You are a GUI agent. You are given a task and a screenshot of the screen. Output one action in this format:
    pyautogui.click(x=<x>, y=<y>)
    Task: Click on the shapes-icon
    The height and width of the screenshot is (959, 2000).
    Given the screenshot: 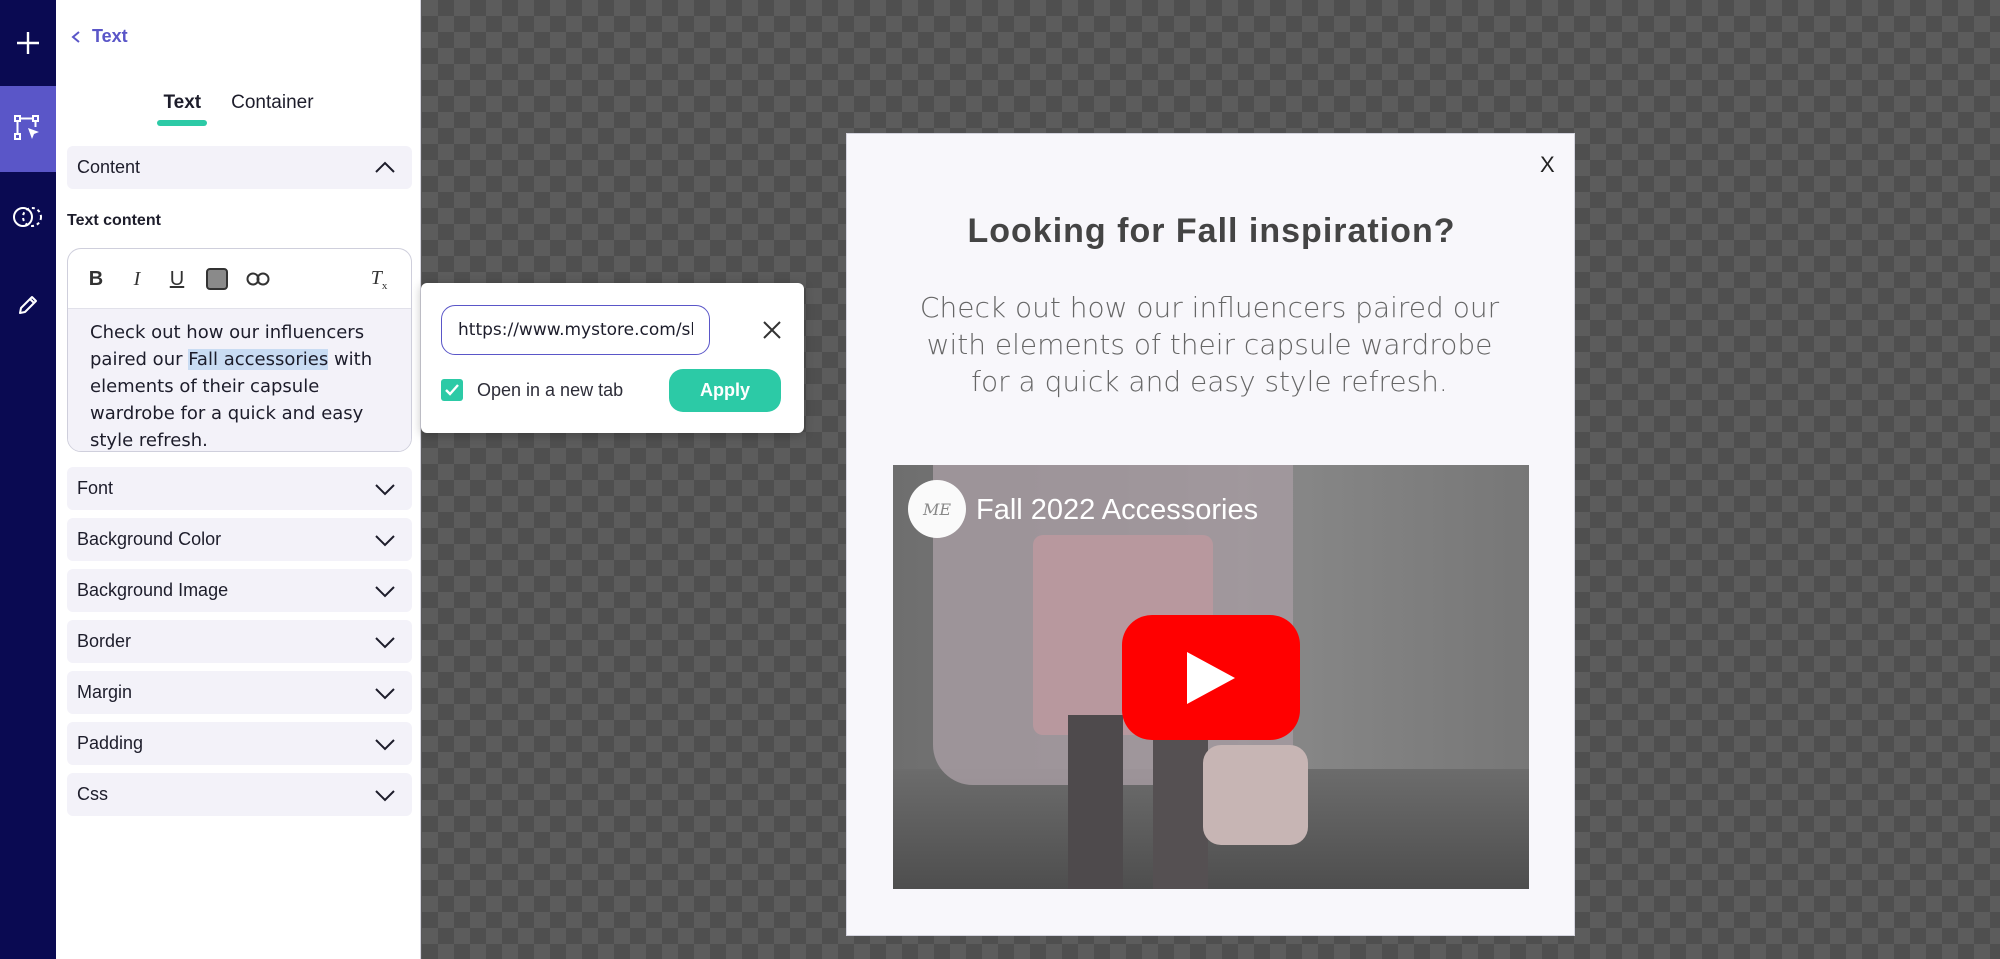 What is the action you would take?
    pyautogui.click(x=27, y=217)
    